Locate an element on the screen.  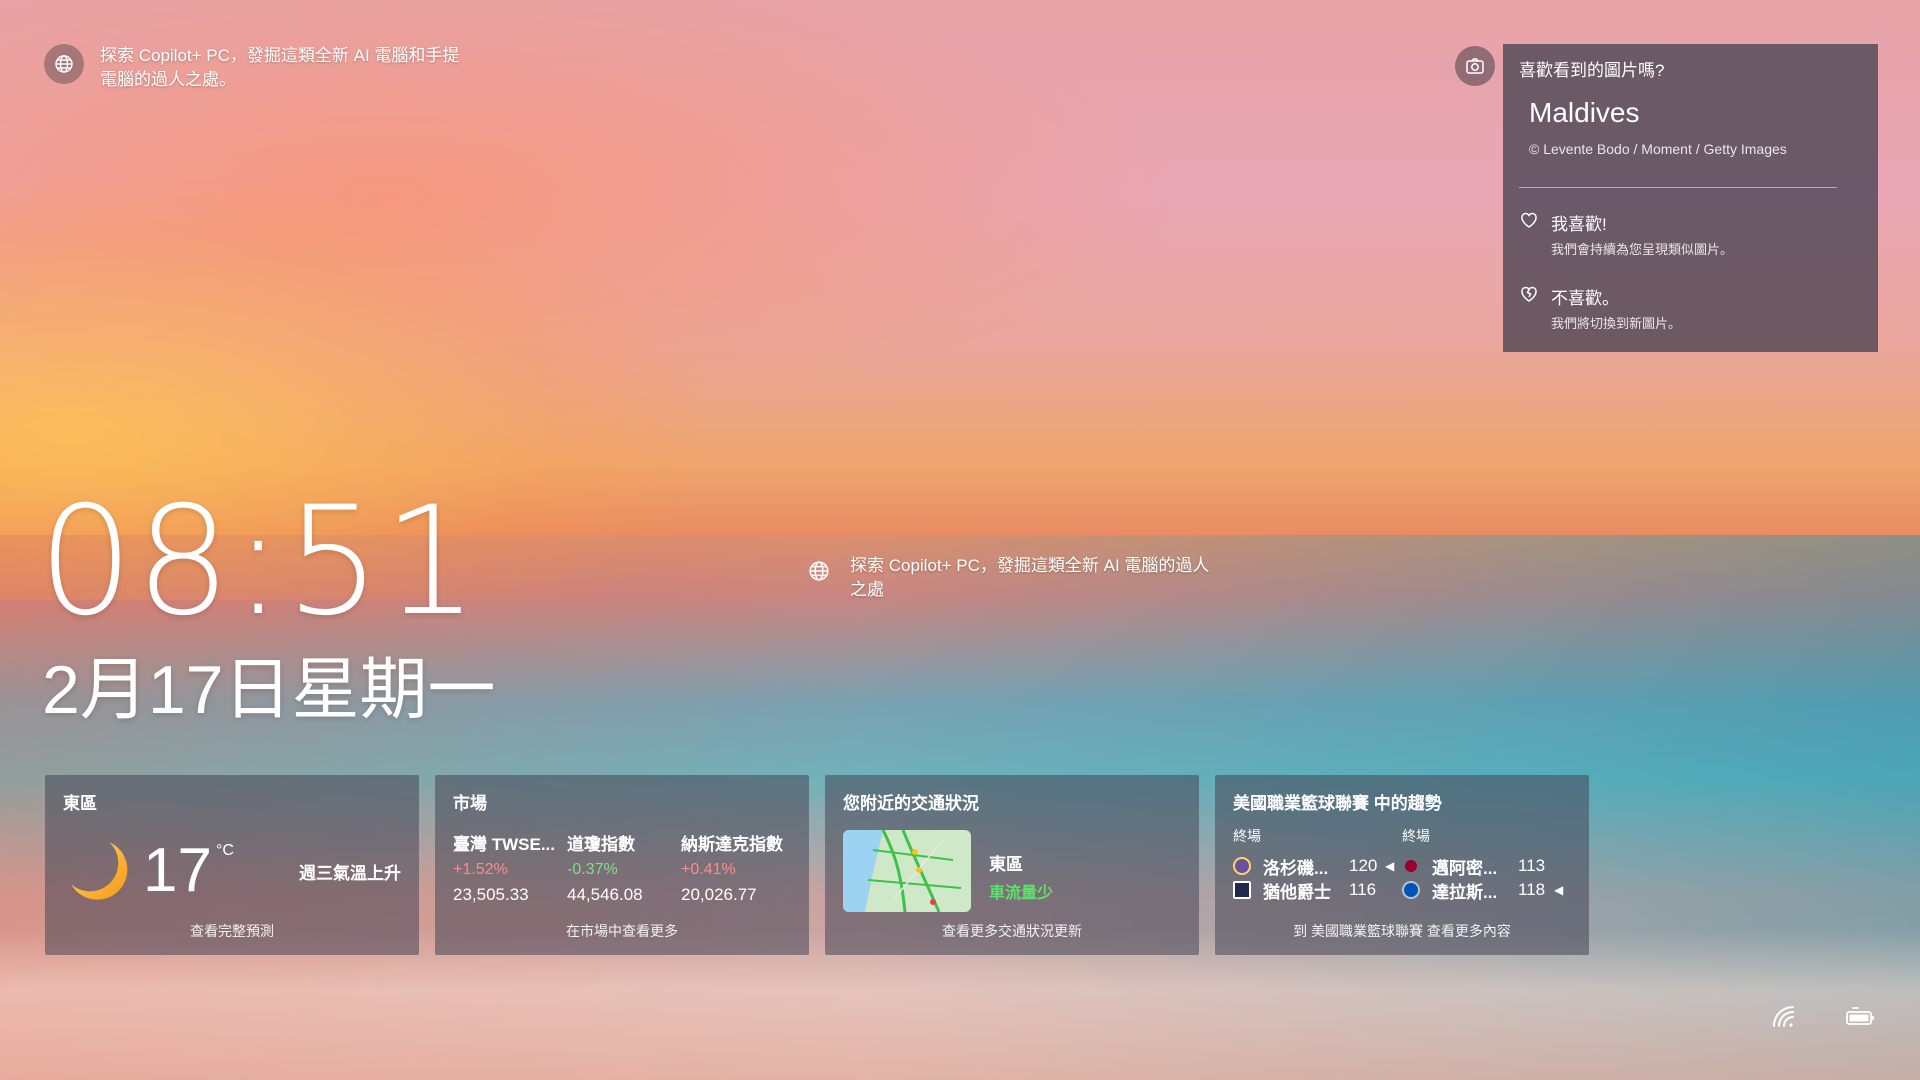
market-index: 臺灣 TWSE... +1.52% 23,505.33 is located at coordinates (508, 867).